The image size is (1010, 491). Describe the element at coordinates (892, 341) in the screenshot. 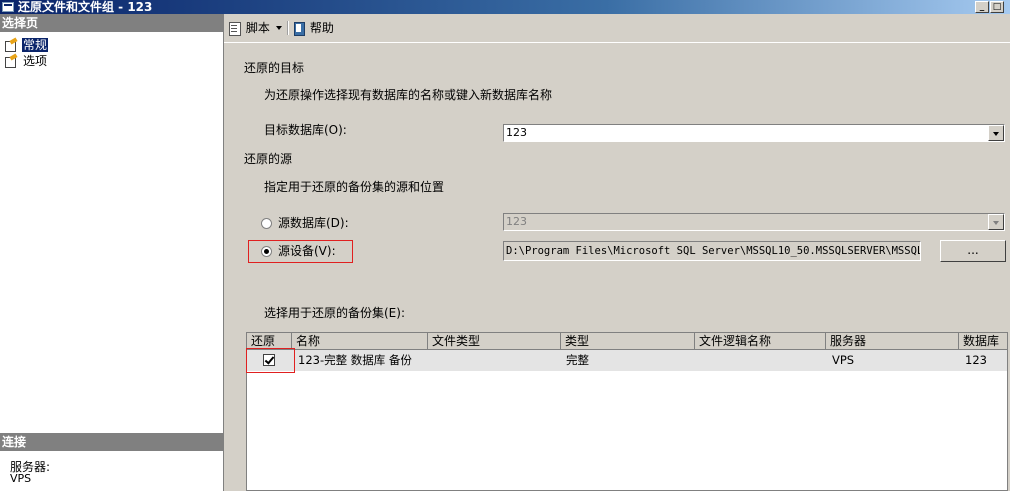

I see `column-header-server: 服务器` at that location.